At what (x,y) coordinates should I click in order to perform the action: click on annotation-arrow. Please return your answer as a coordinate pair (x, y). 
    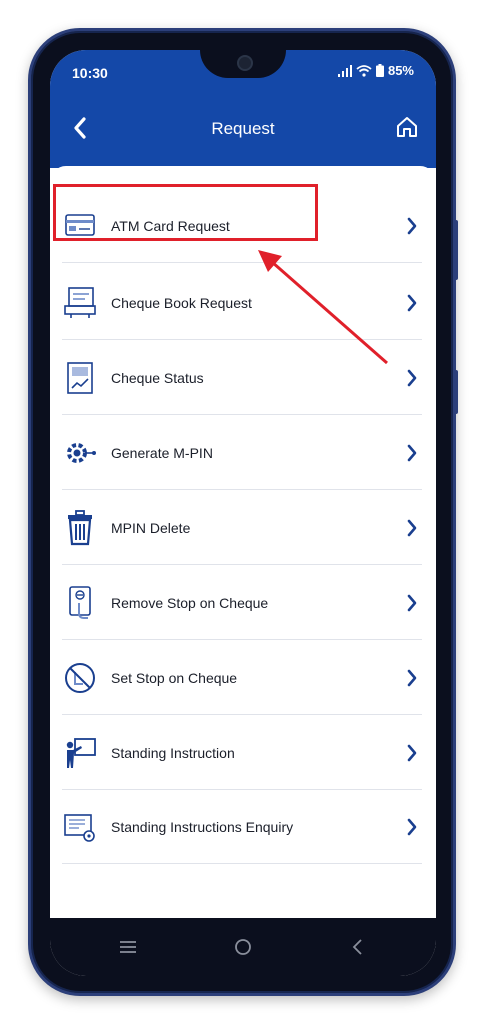
    Looking at the image, I should click on (323, 307).